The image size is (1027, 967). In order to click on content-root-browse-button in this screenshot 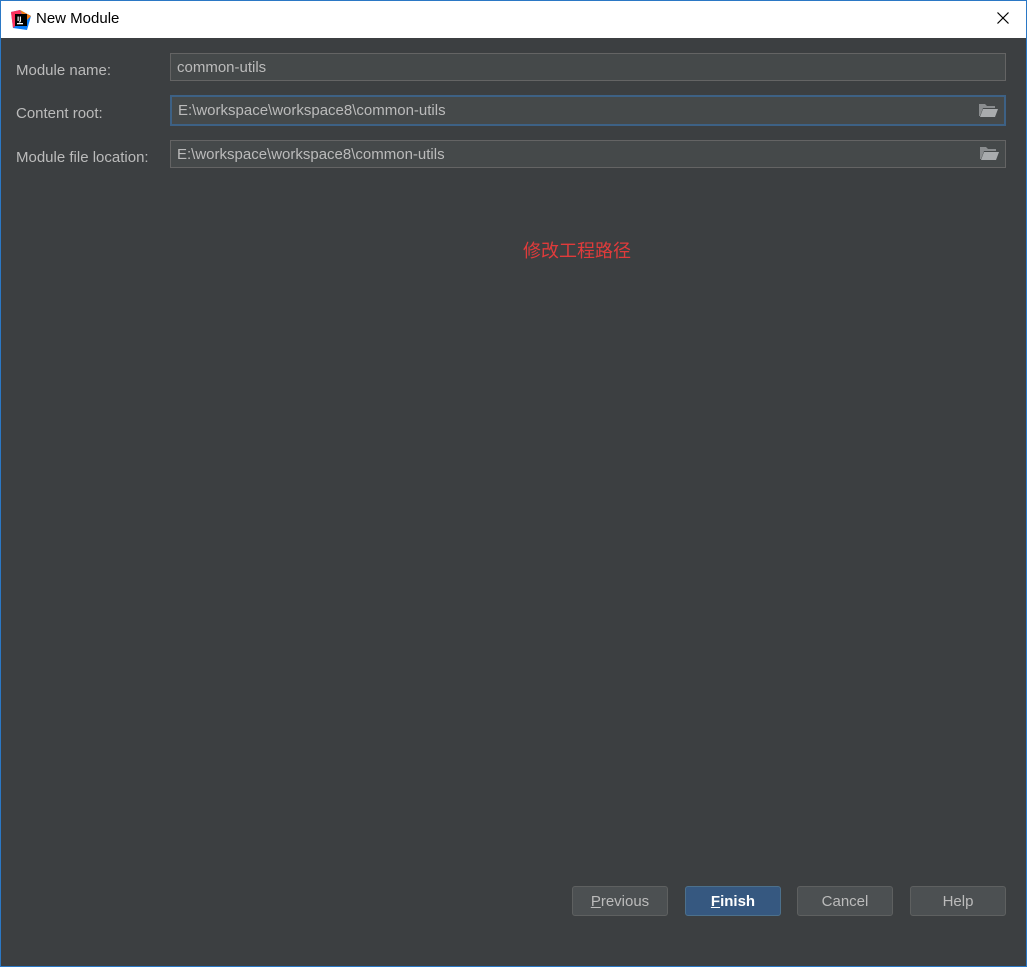, I will do `click(989, 111)`.